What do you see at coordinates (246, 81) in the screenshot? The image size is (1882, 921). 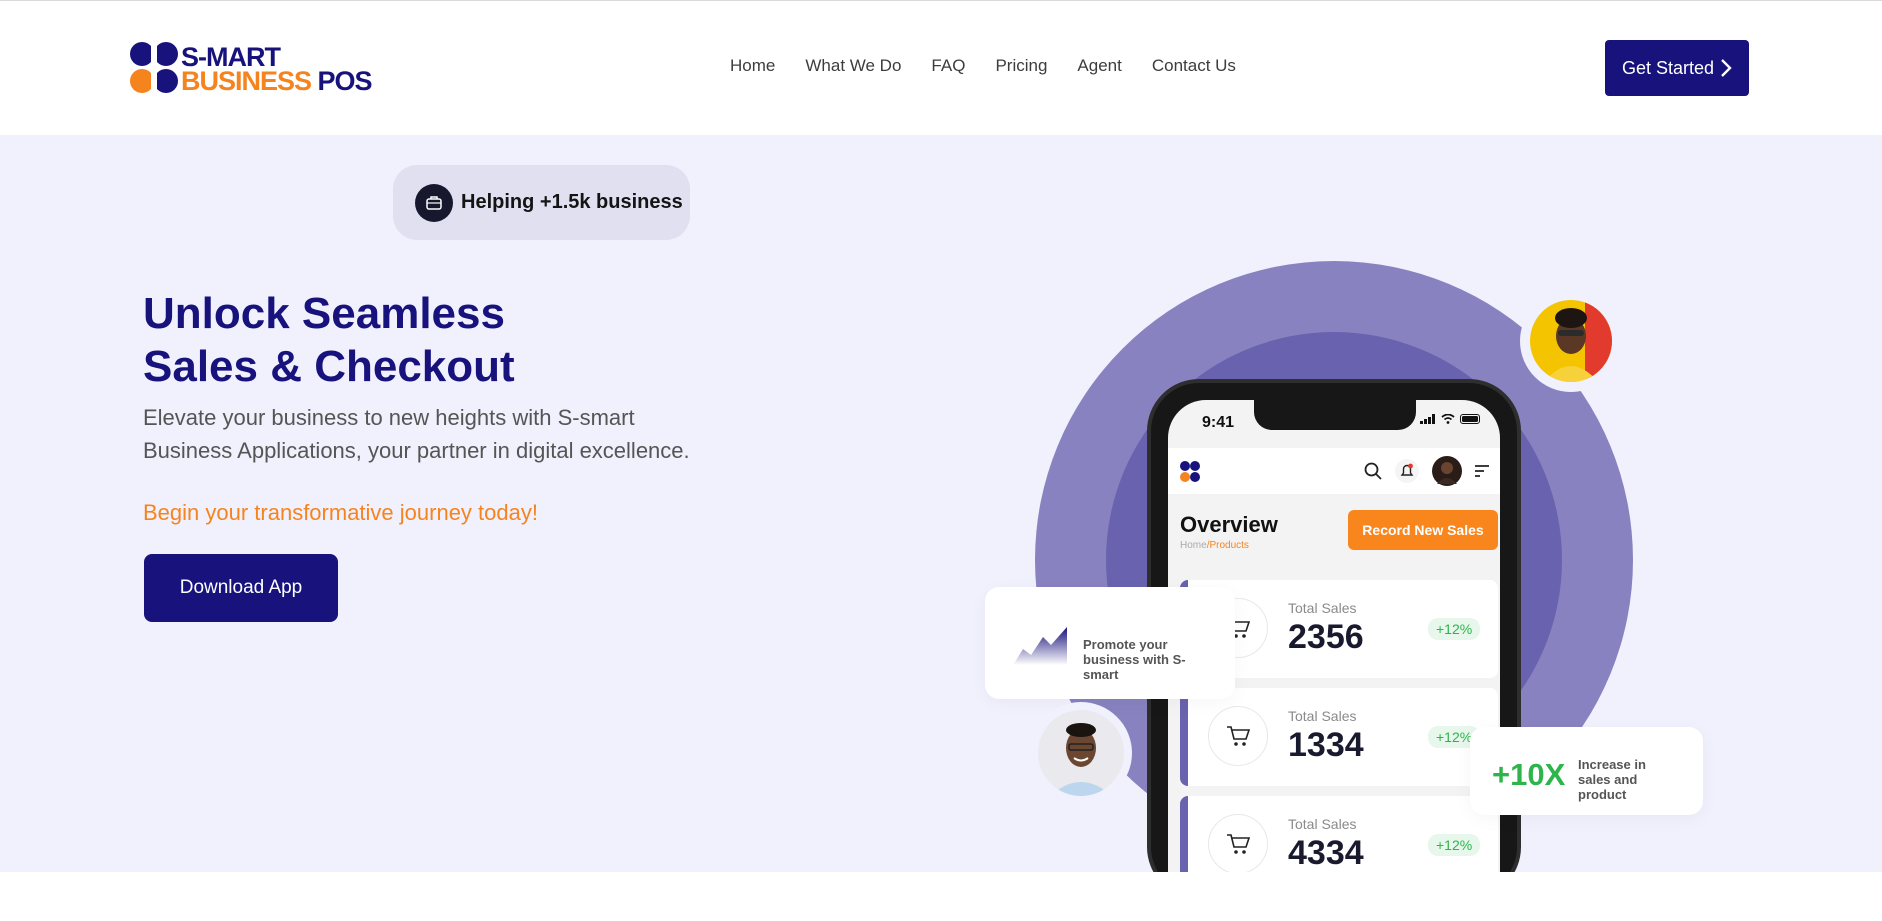 I see `brand-line-2-business: BUSINESS` at bounding box center [246, 81].